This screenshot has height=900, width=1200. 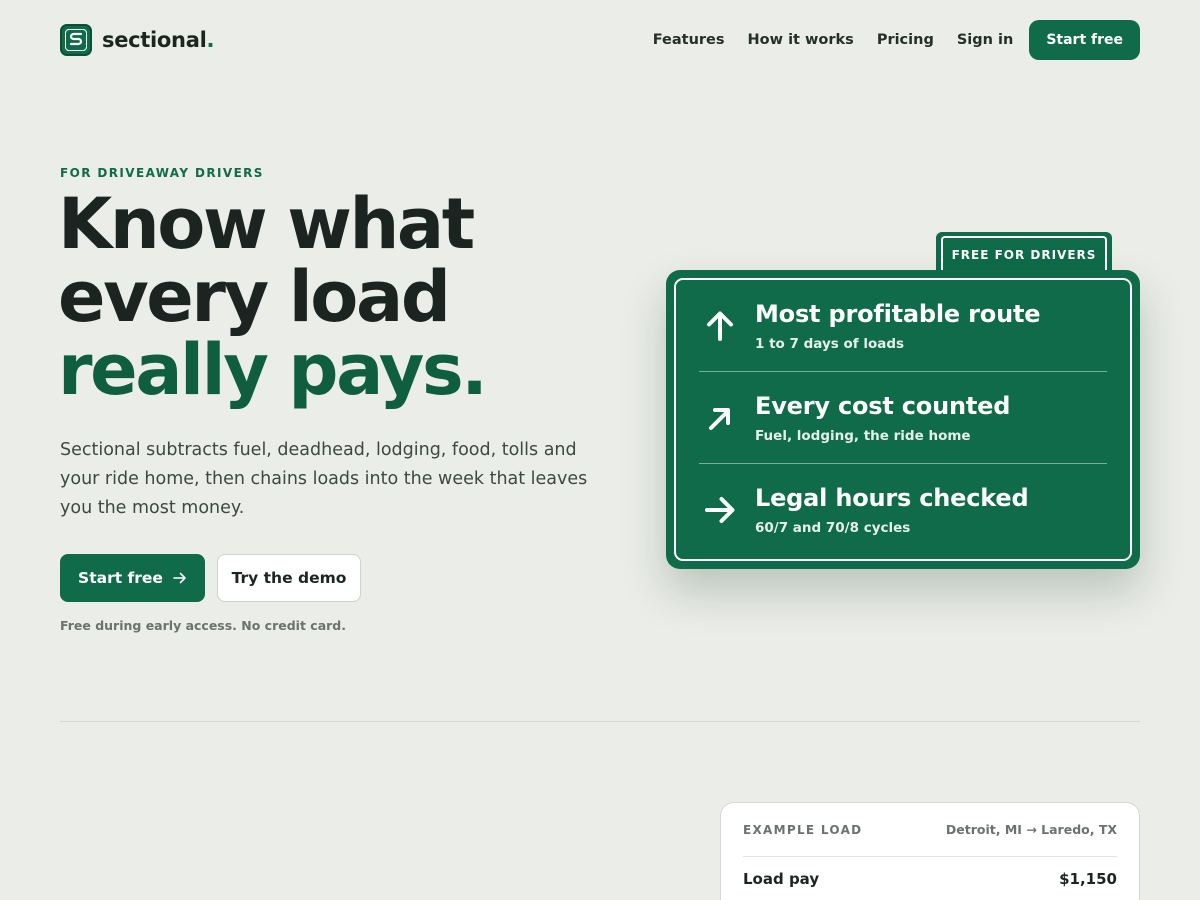 I want to click on try-demo-button: Try the demo, so click(x=289, y=578).